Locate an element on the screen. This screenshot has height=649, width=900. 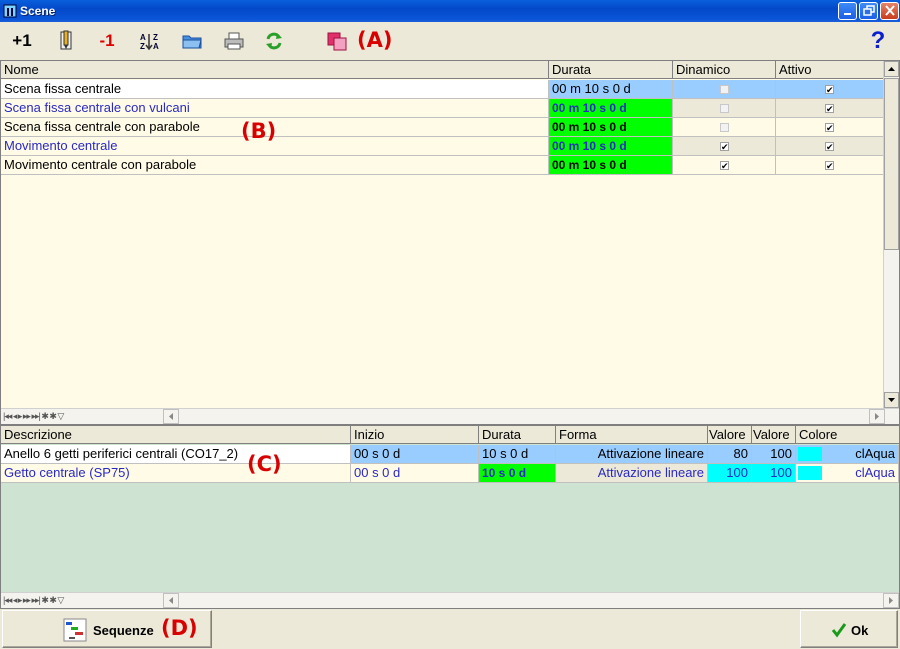
arrow-down-icon is located at coordinates (891, 400).